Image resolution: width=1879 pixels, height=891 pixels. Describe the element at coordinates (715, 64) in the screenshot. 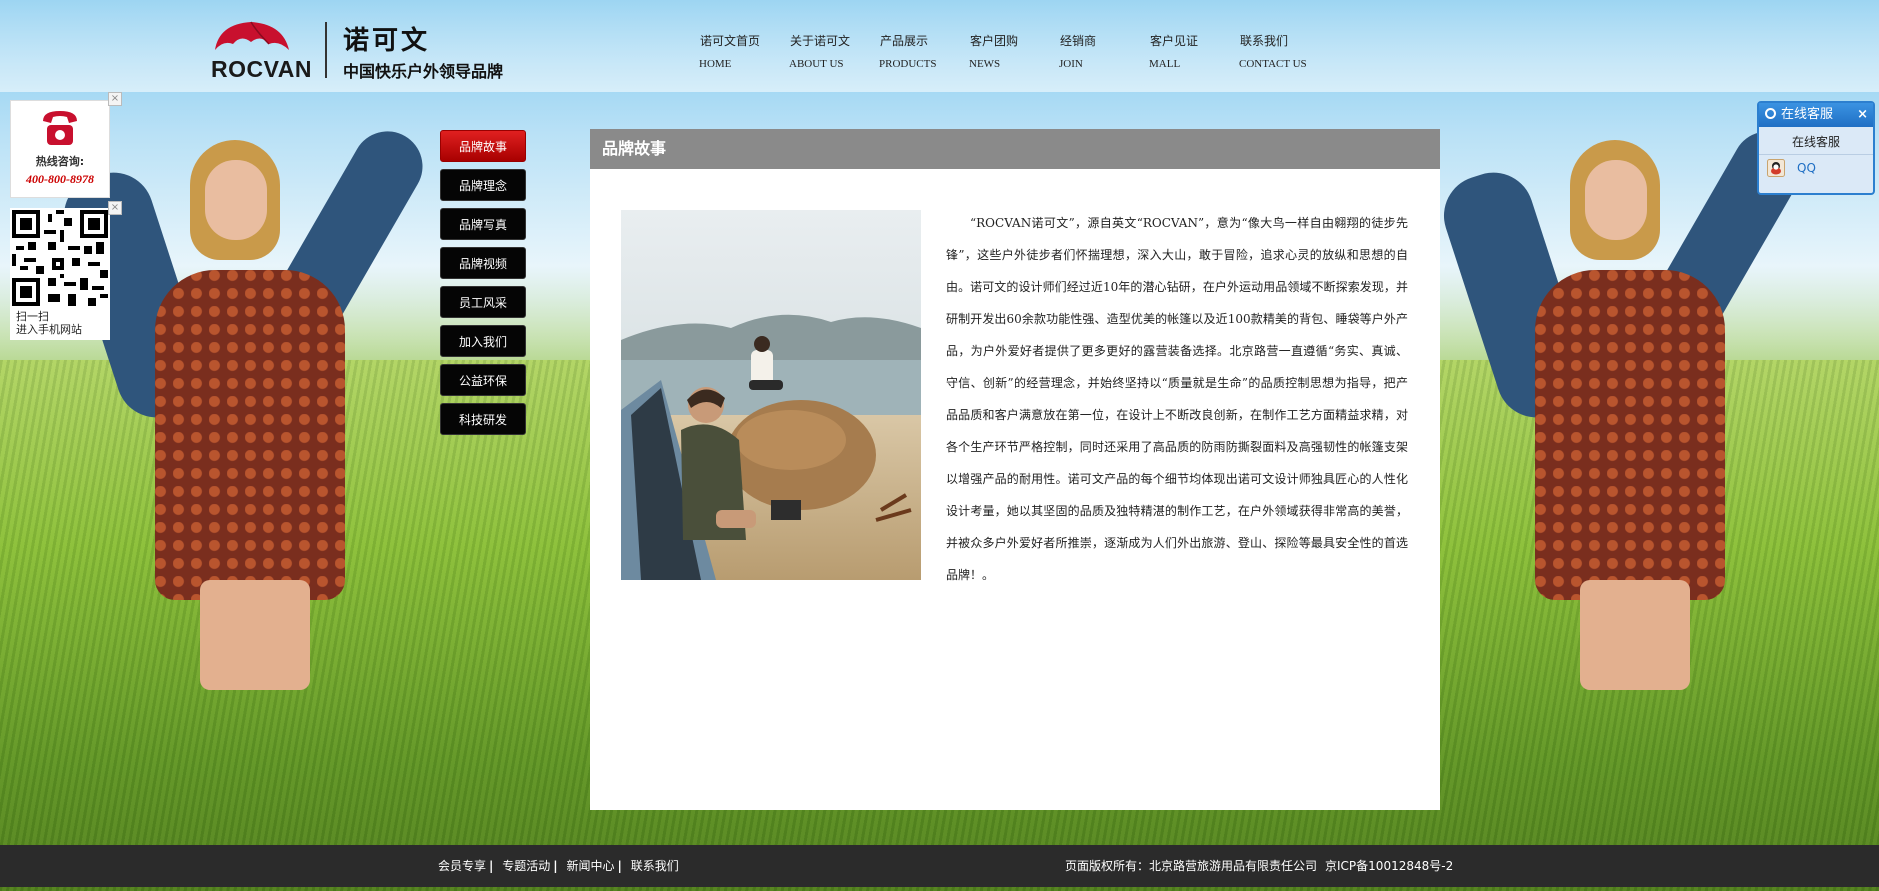

I see `nav-label-en: HOME` at that location.